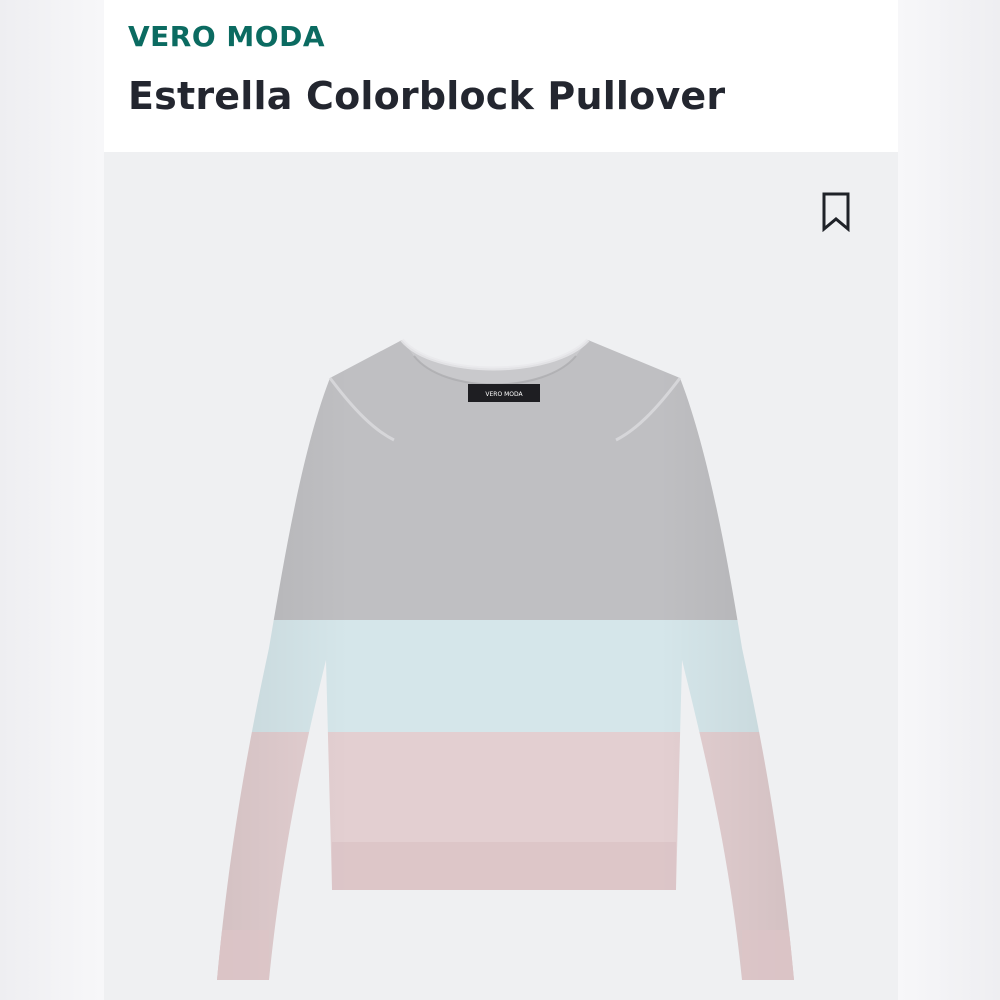 The image size is (1000, 1000). I want to click on product-title: Estrella Colorblock Pullover, so click(427, 96).